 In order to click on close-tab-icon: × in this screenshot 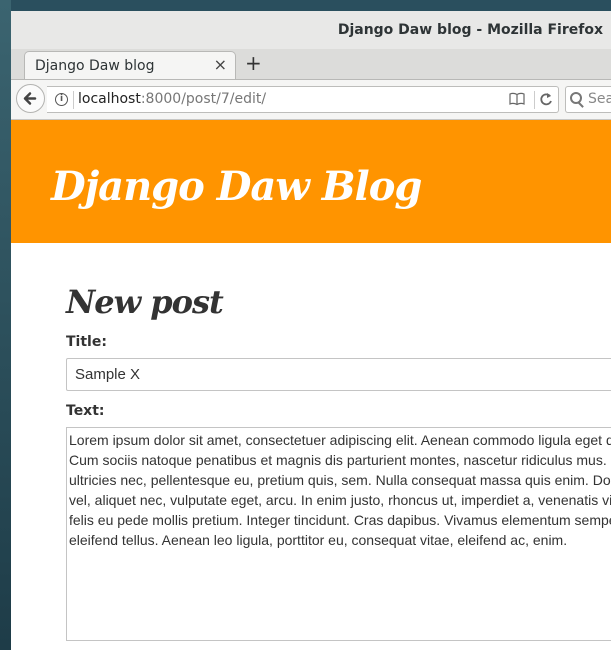, I will do `click(220, 64)`.